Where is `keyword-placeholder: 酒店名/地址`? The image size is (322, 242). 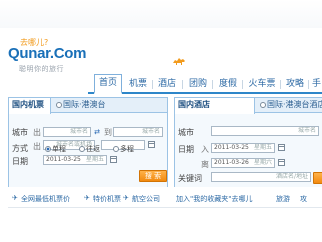
keyword-placeholder: 酒店名/地址 is located at coordinates (291, 176).